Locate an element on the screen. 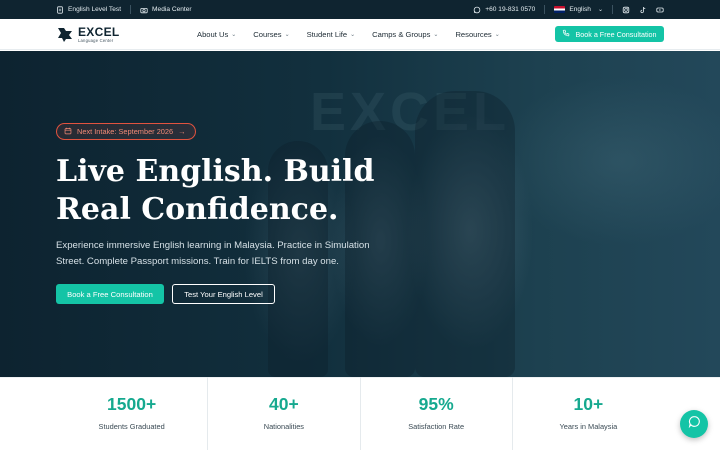 The height and width of the screenshot is (450, 720). calendar-icon is located at coordinates (68, 132).